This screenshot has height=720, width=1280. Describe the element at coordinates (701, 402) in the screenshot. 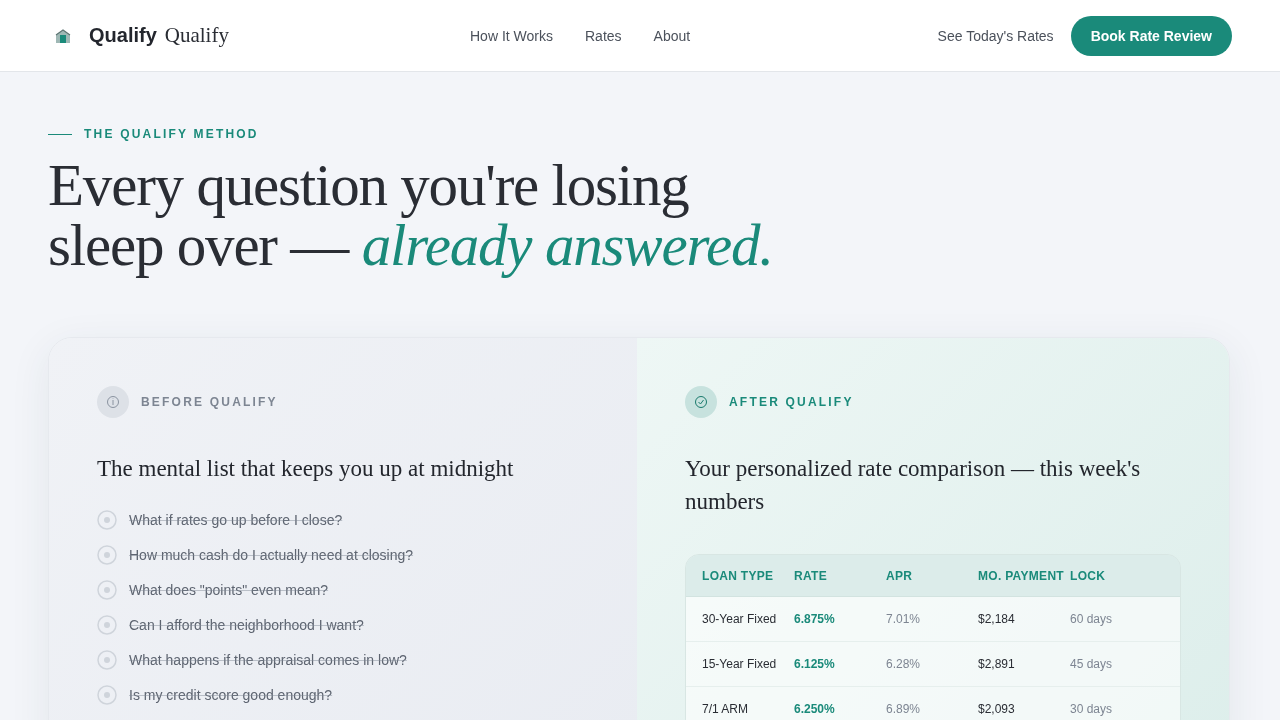

I see `check-circle-icon` at that location.